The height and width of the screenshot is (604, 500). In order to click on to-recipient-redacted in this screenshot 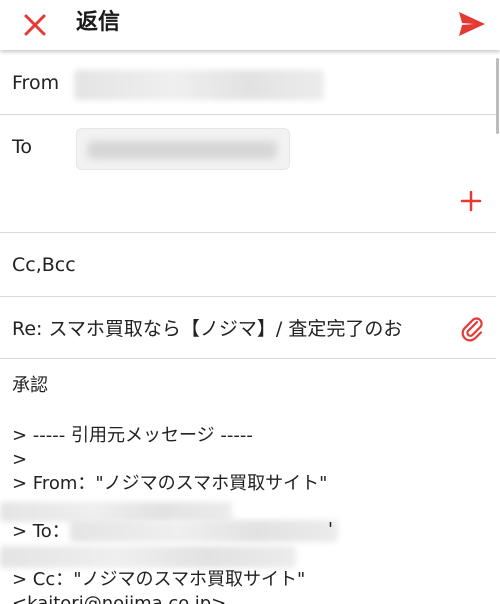, I will do `click(182, 150)`.